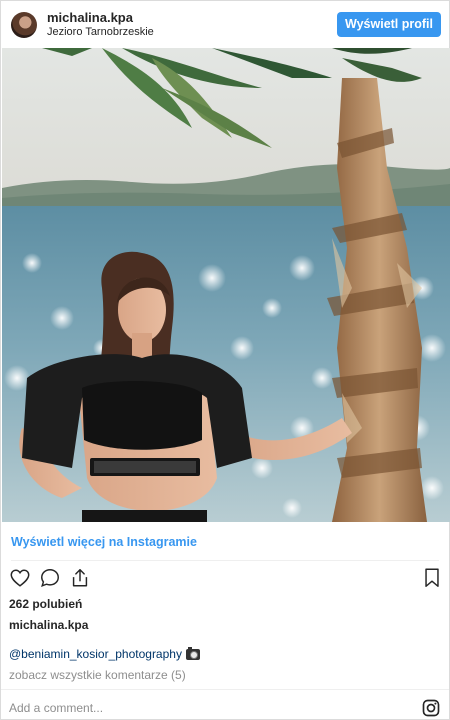 Image resolution: width=450 pixels, height=720 pixels. I want to click on comment-icon, so click(50, 578).